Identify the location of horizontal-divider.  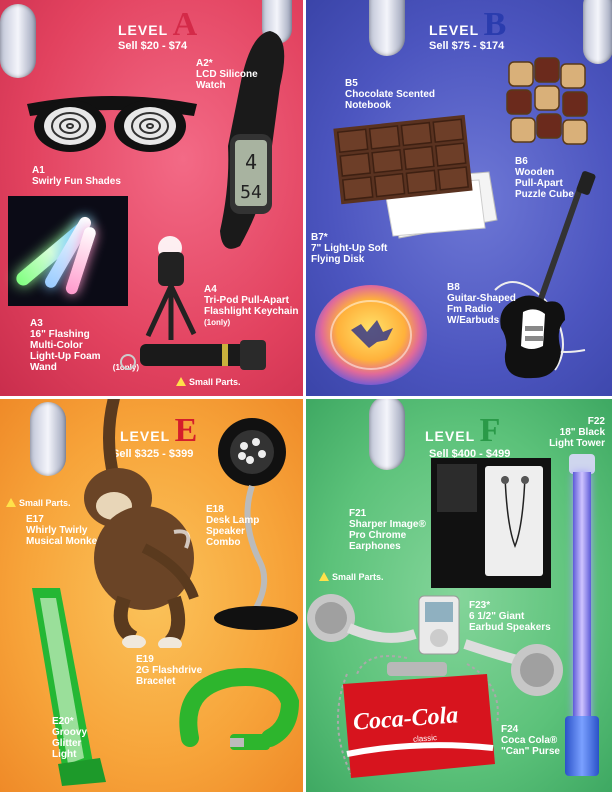
(306, 397).